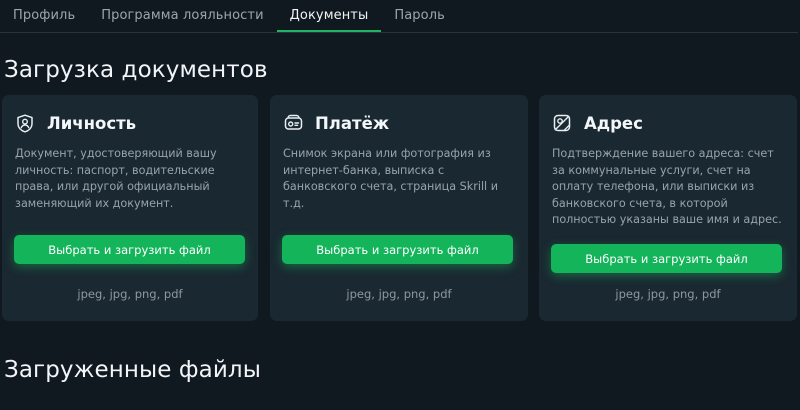  I want to click on upload-identity-button: Выбрать и загрузить файл, so click(129, 249).